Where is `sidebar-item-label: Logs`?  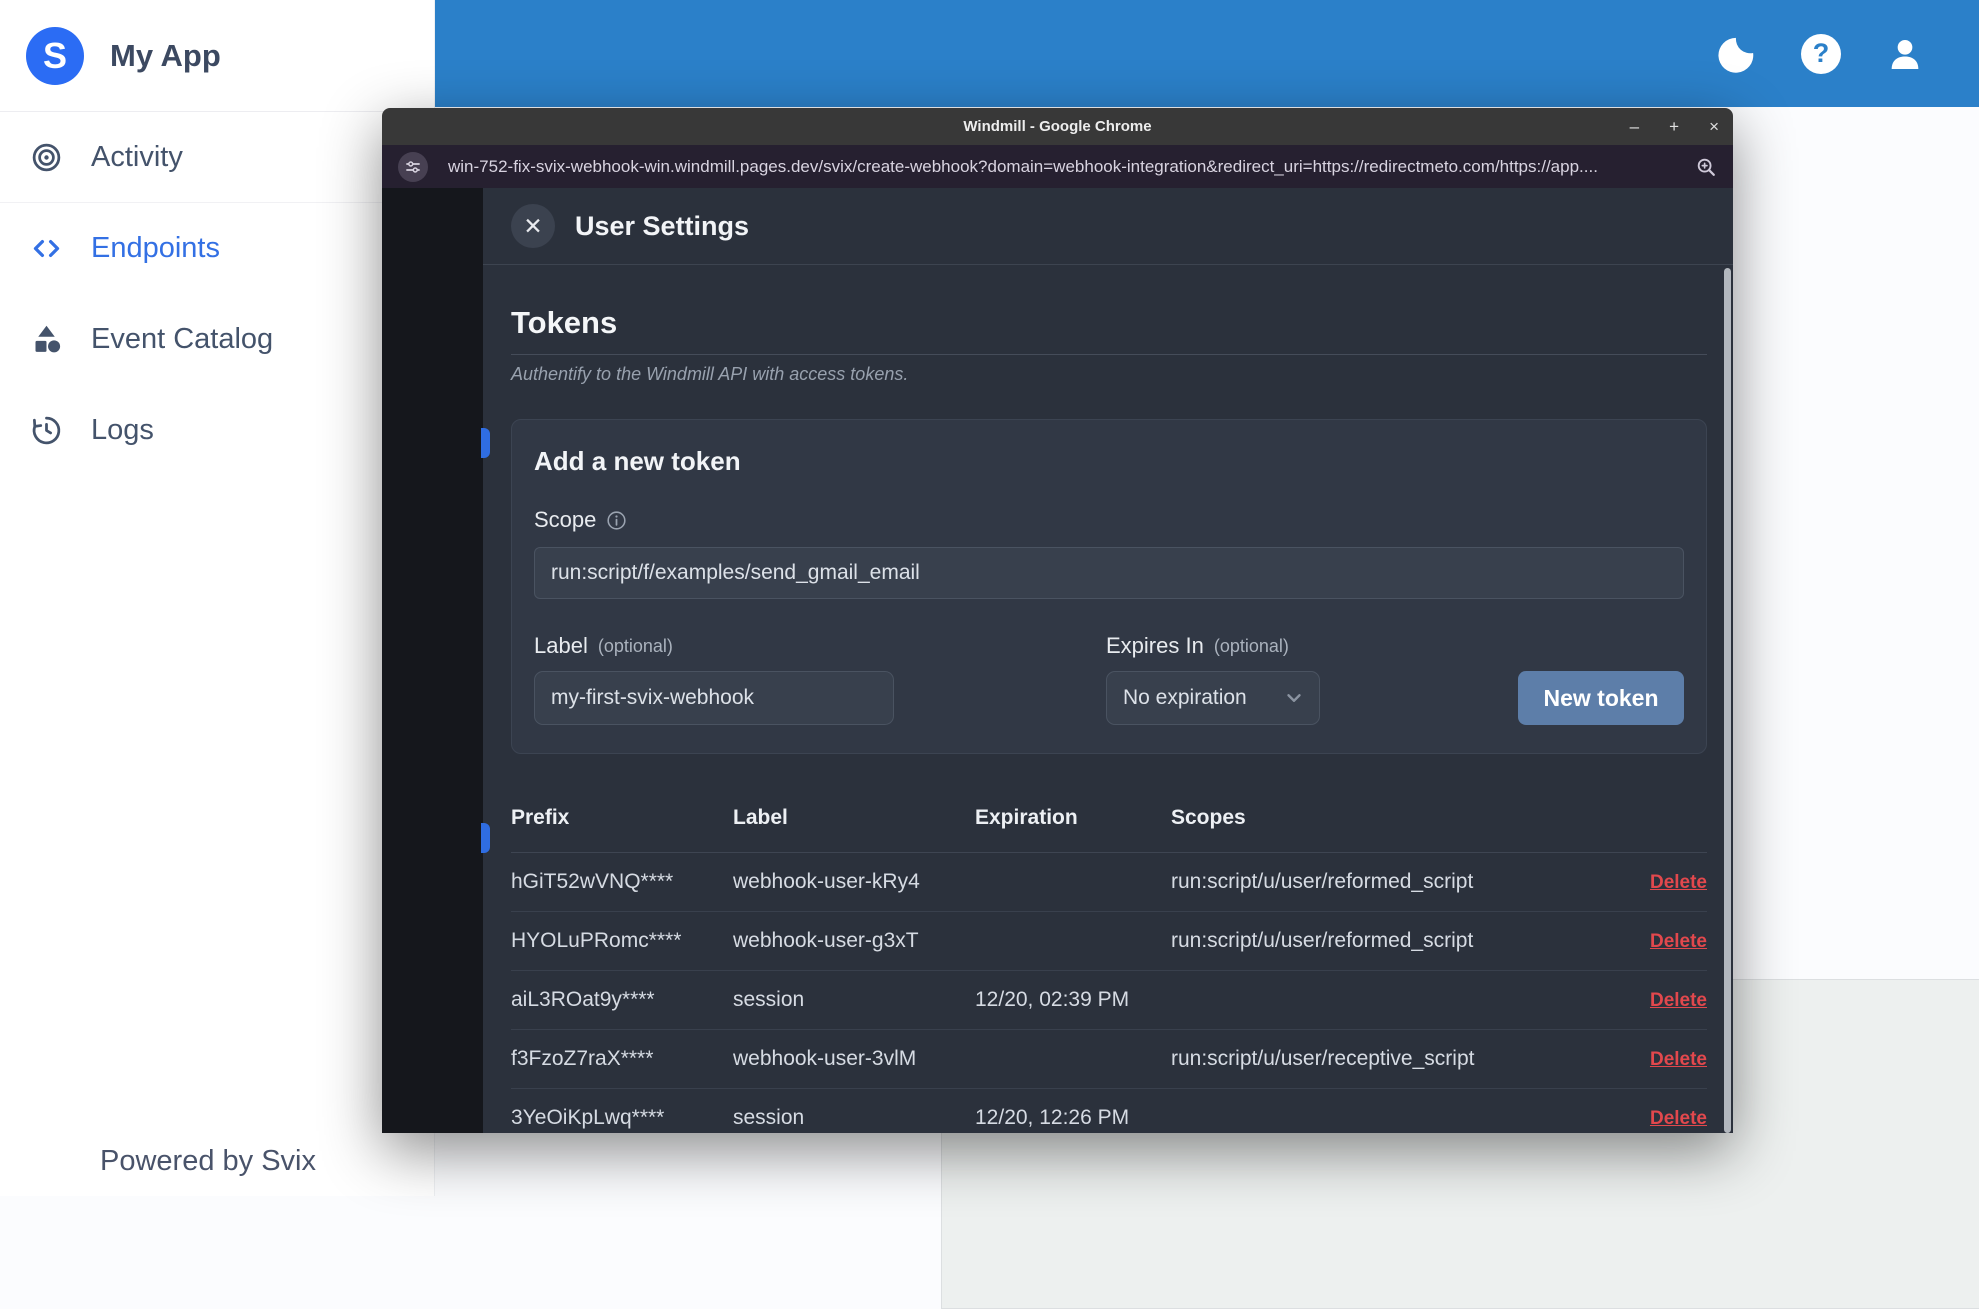 sidebar-item-label: Logs is located at coordinates (122, 430).